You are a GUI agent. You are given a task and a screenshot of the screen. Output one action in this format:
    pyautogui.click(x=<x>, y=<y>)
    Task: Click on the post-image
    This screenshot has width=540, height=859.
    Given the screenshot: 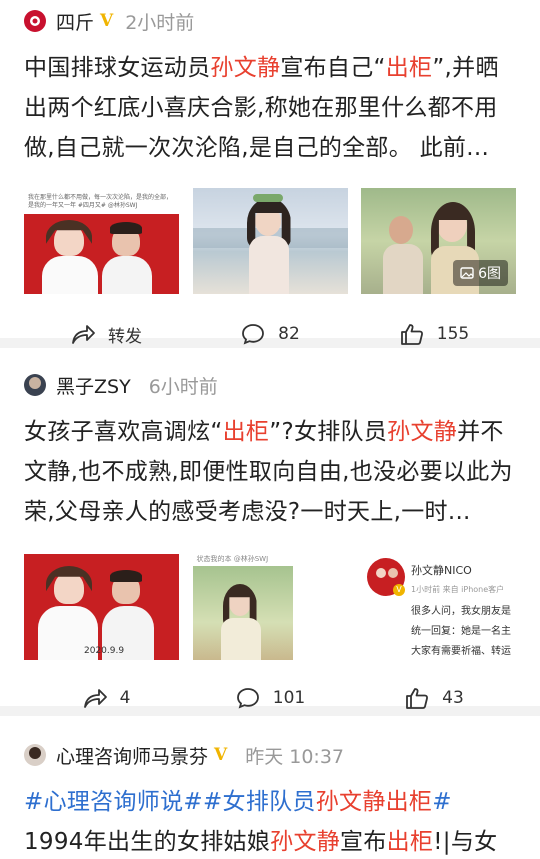 What is the action you would take?
    pyautogui.click(x=270, y=241)
    